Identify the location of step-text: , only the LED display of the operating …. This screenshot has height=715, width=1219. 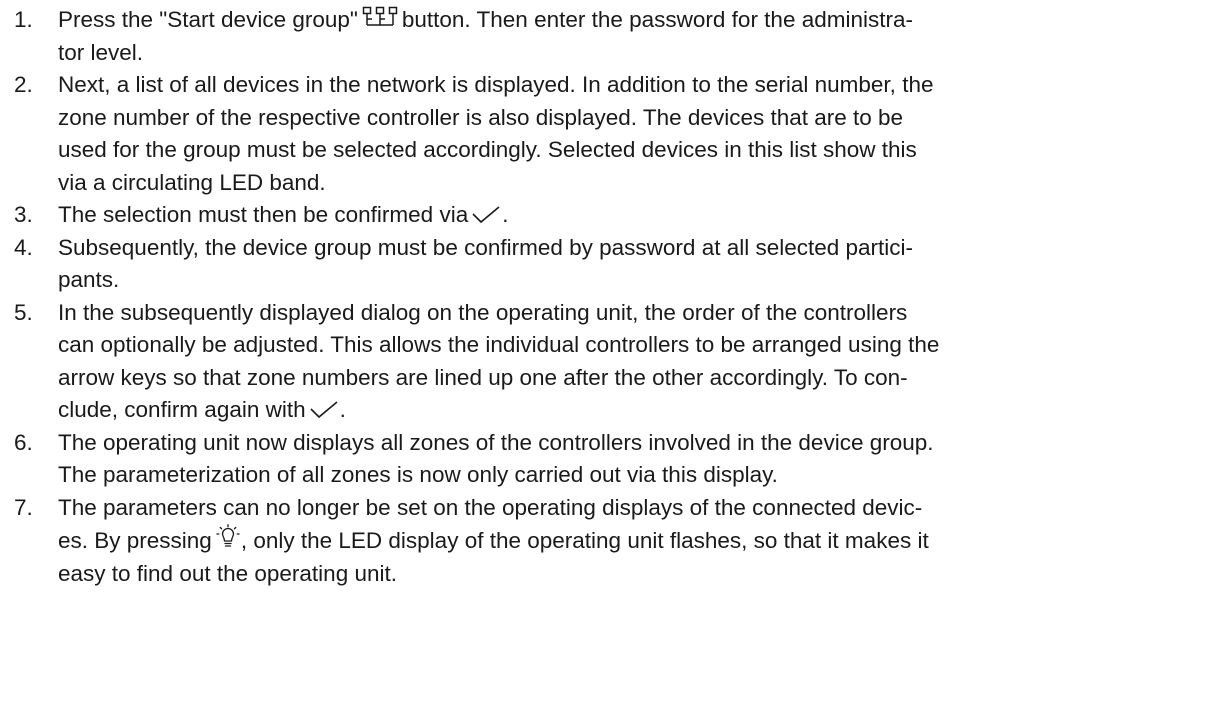
(584, 540).